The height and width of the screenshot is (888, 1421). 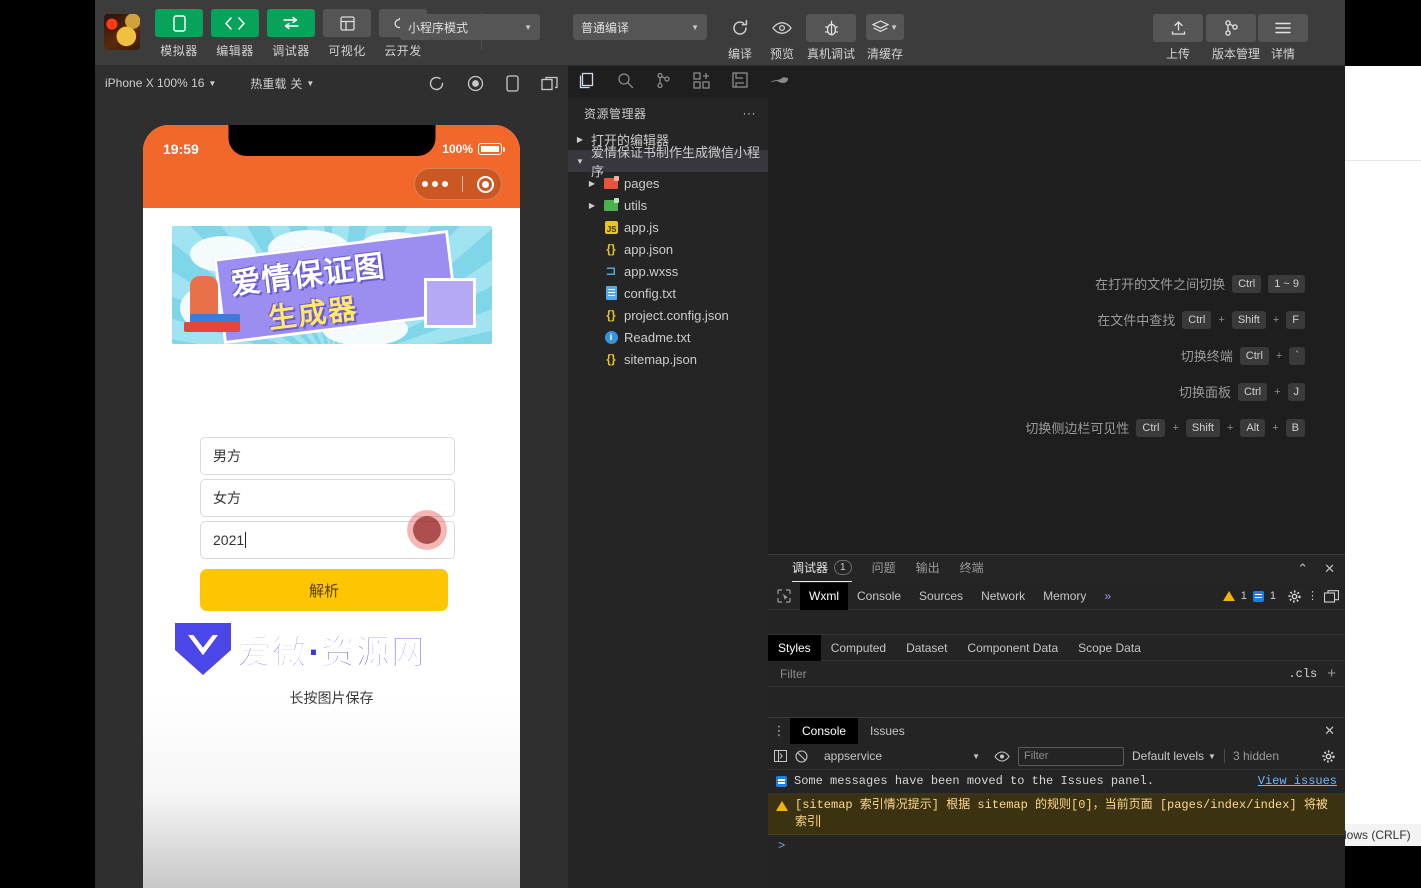 What do you see at coordinates (611, 227) in the screenshot?
I see `js-icon: JS` at bounding box center [611, 227].